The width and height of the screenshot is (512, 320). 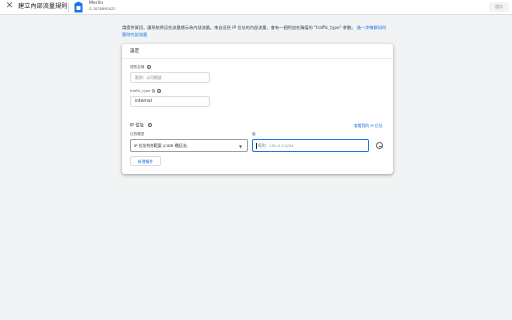 What do you see at coordinates (257, 51) in the screenshot?
I see `card-header: 設定` at bounding box center [257, 51].